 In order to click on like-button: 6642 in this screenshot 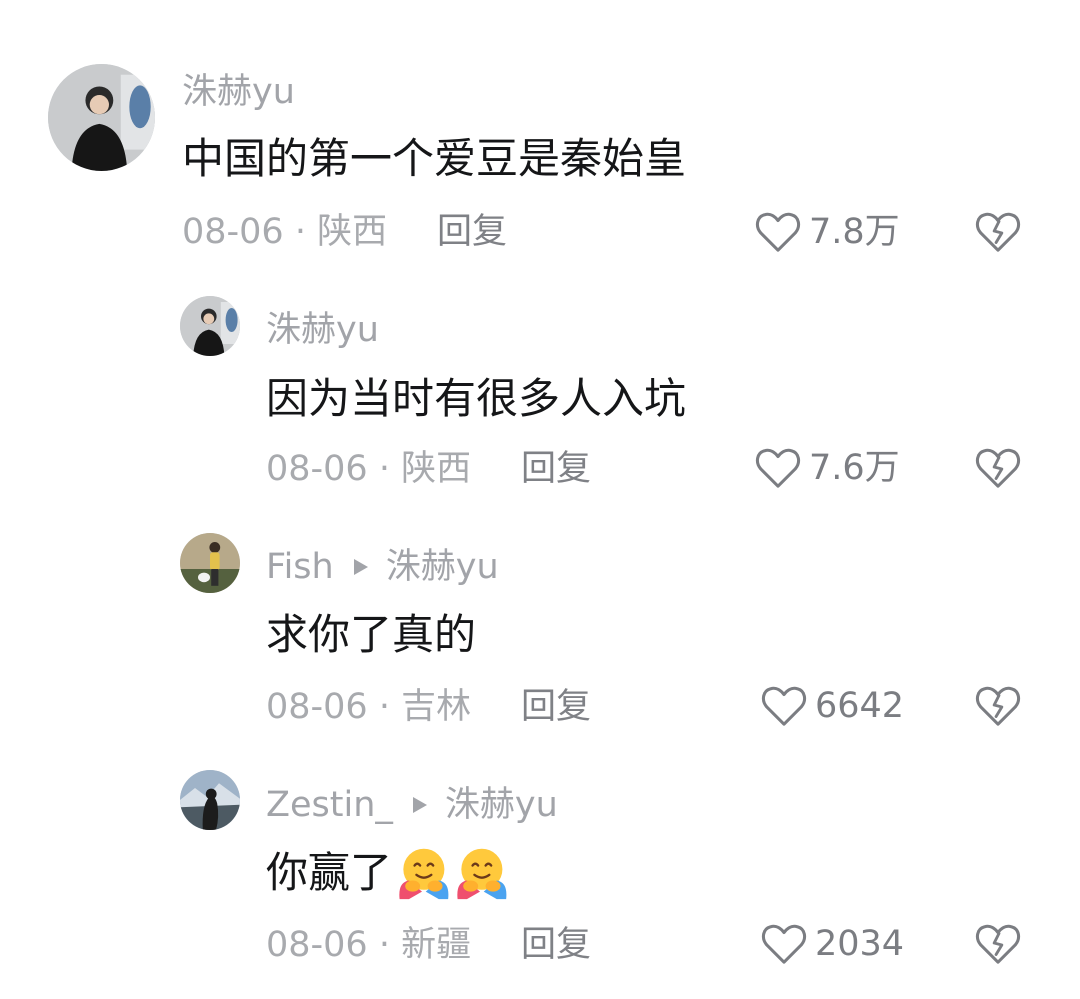, I will do `click(832, 706)`.